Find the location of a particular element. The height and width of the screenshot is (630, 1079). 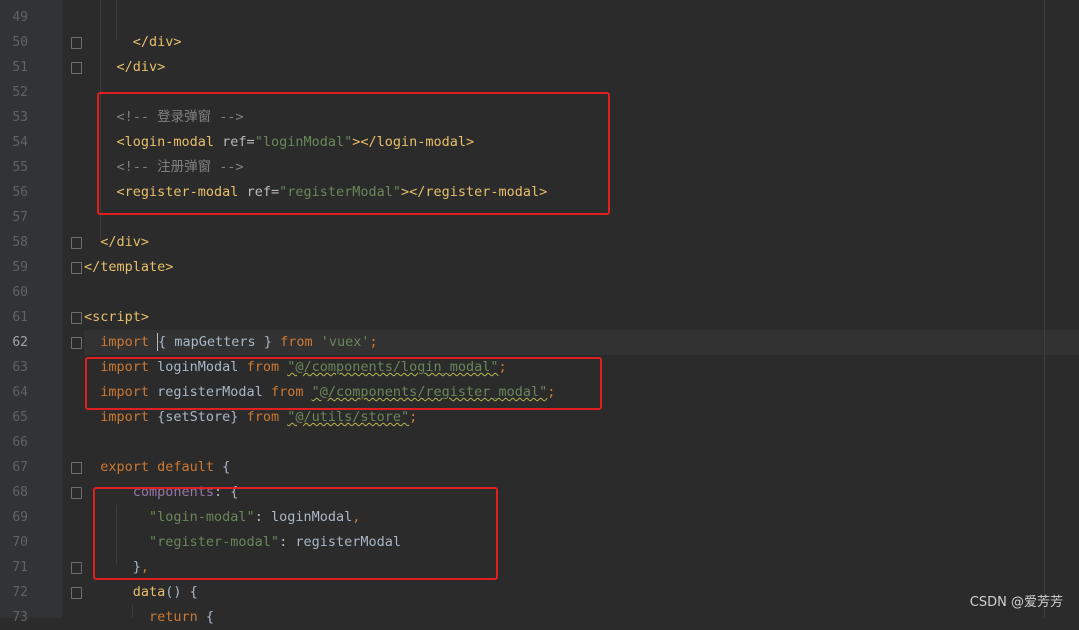

code-text: </template> is located at coordinates (128, 267).